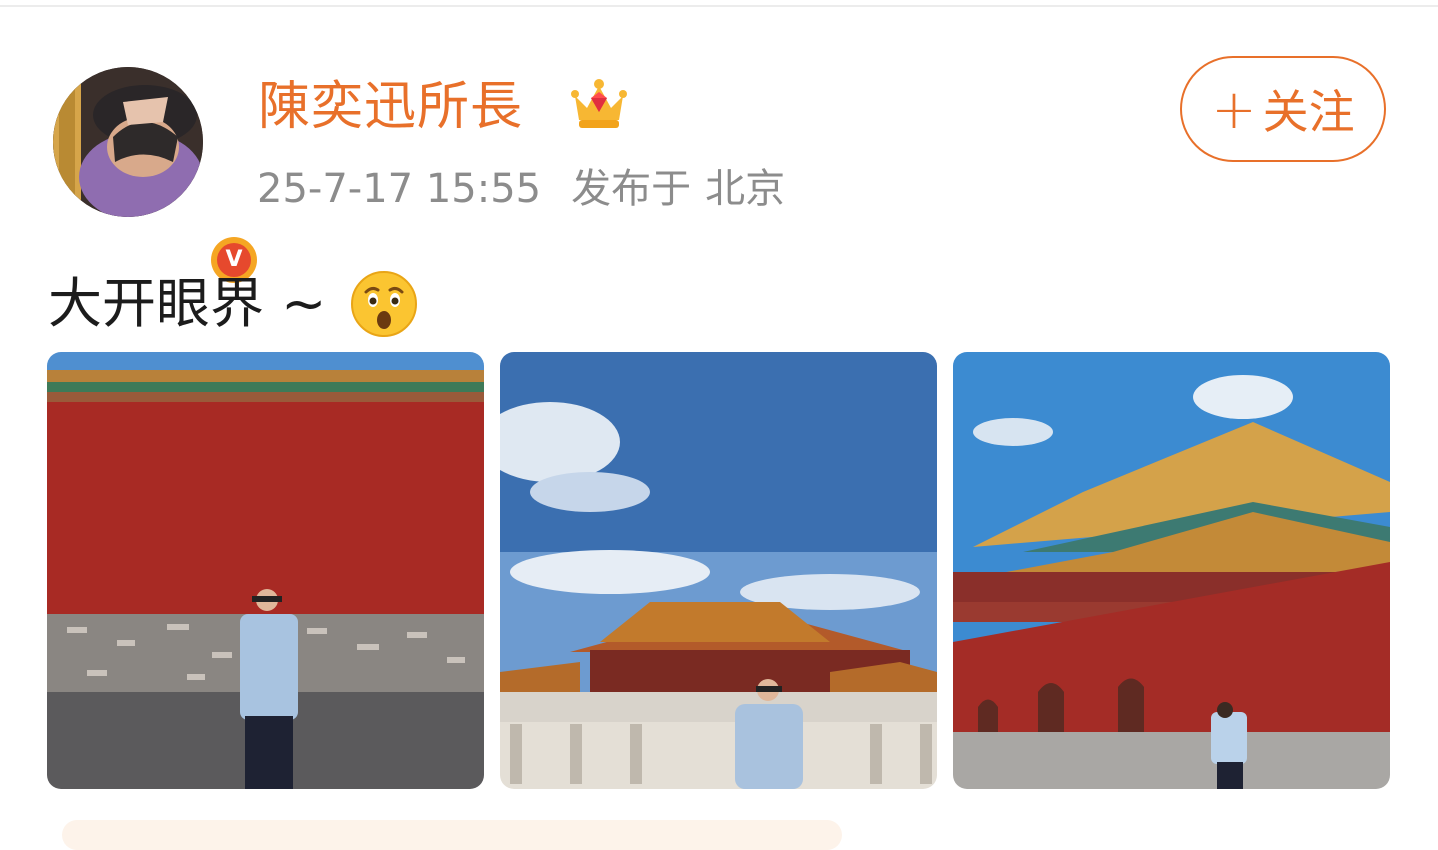  I want to click on avatar: V, so click(157, 177).